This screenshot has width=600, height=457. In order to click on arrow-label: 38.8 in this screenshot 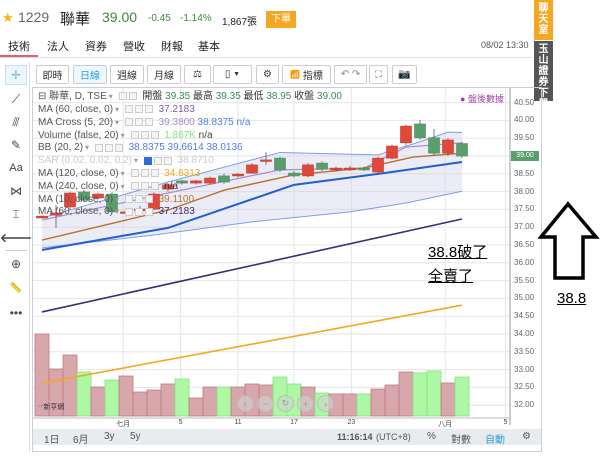, I will do `click(572, 298)`.